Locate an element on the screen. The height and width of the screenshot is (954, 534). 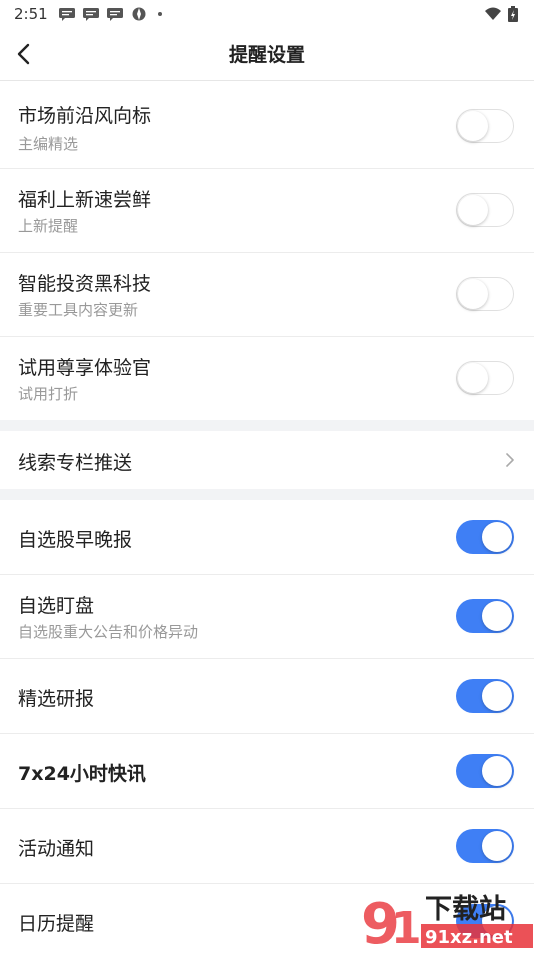
setting-label: 自选股早晚报 is located at coordinates (75, 540).